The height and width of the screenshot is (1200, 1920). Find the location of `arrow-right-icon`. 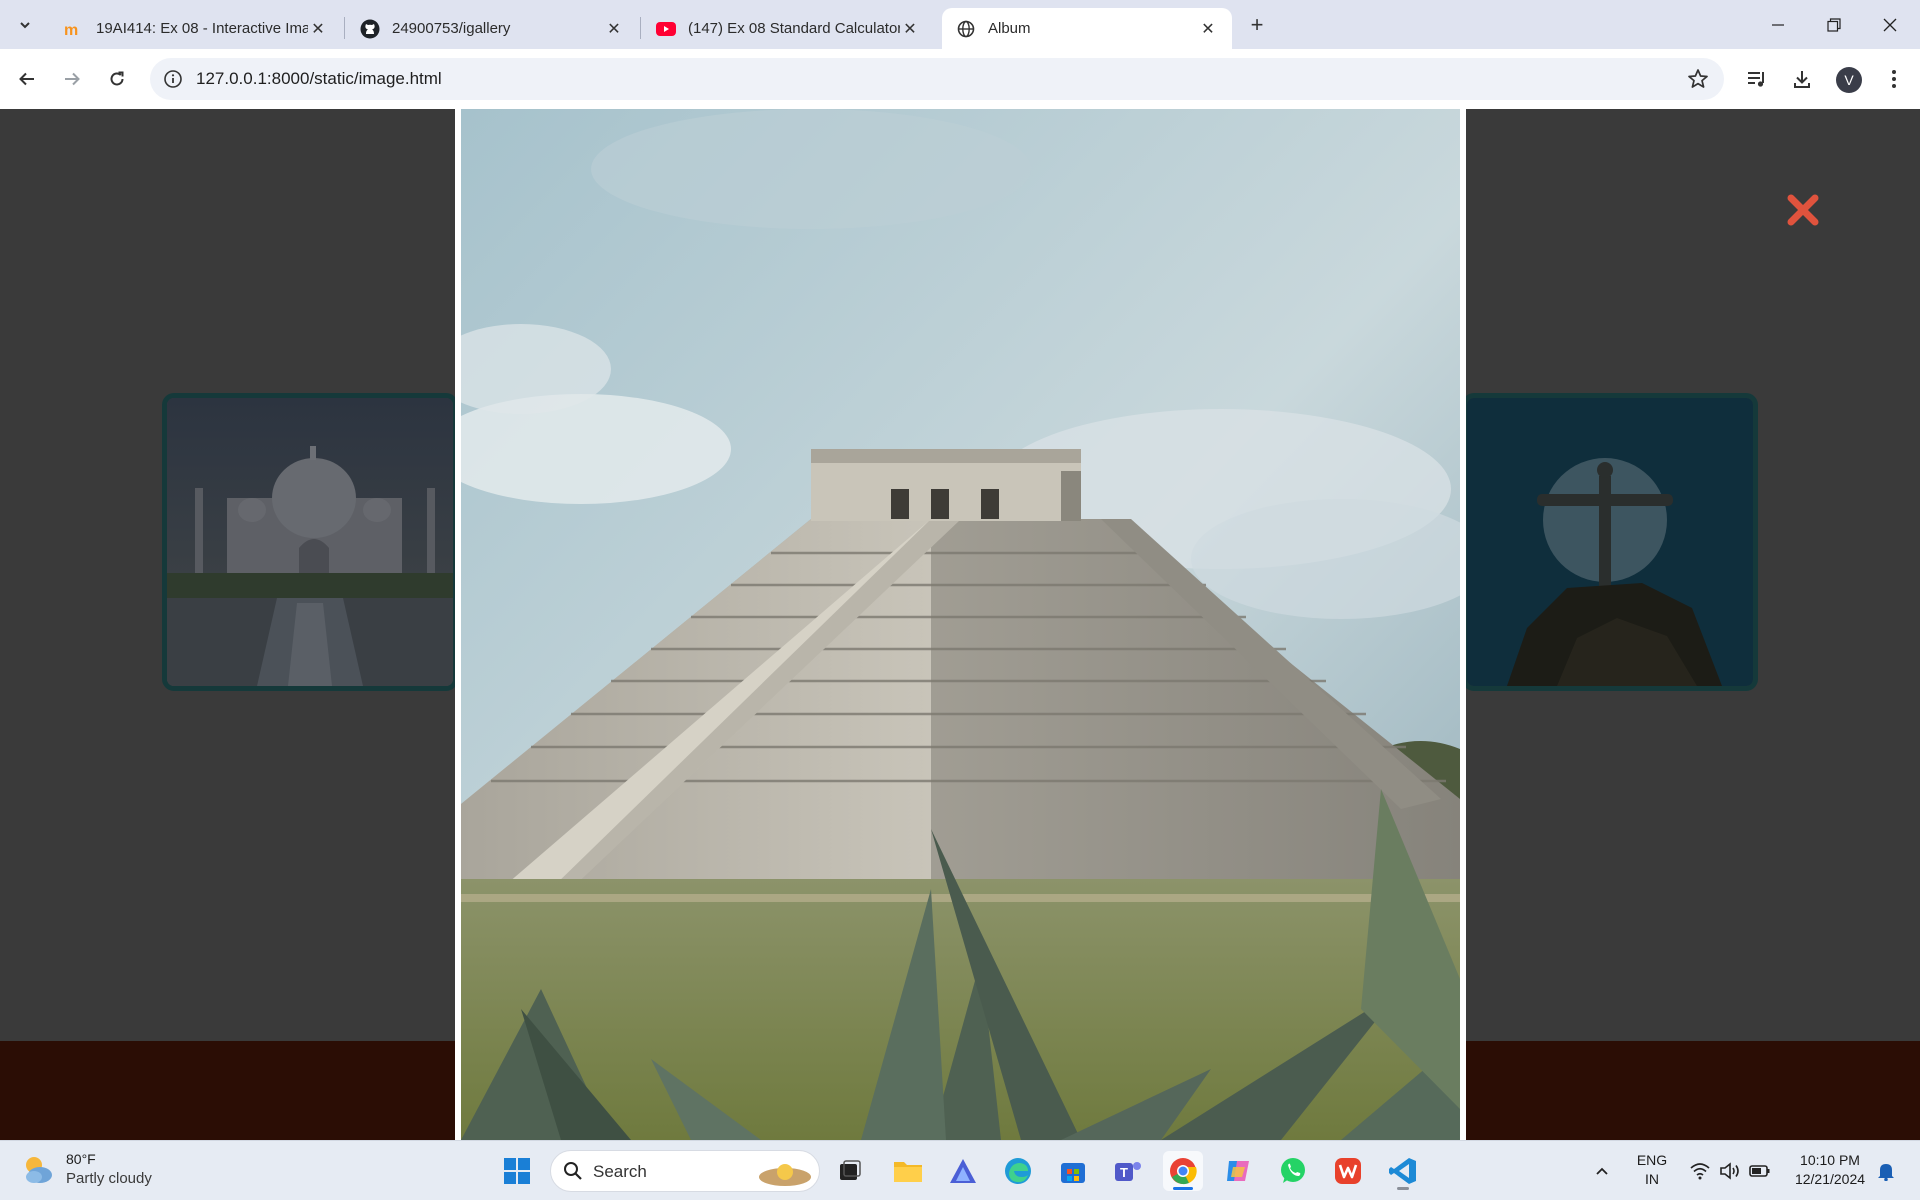

arrow-right-icon is located at coordinates (72, 79).